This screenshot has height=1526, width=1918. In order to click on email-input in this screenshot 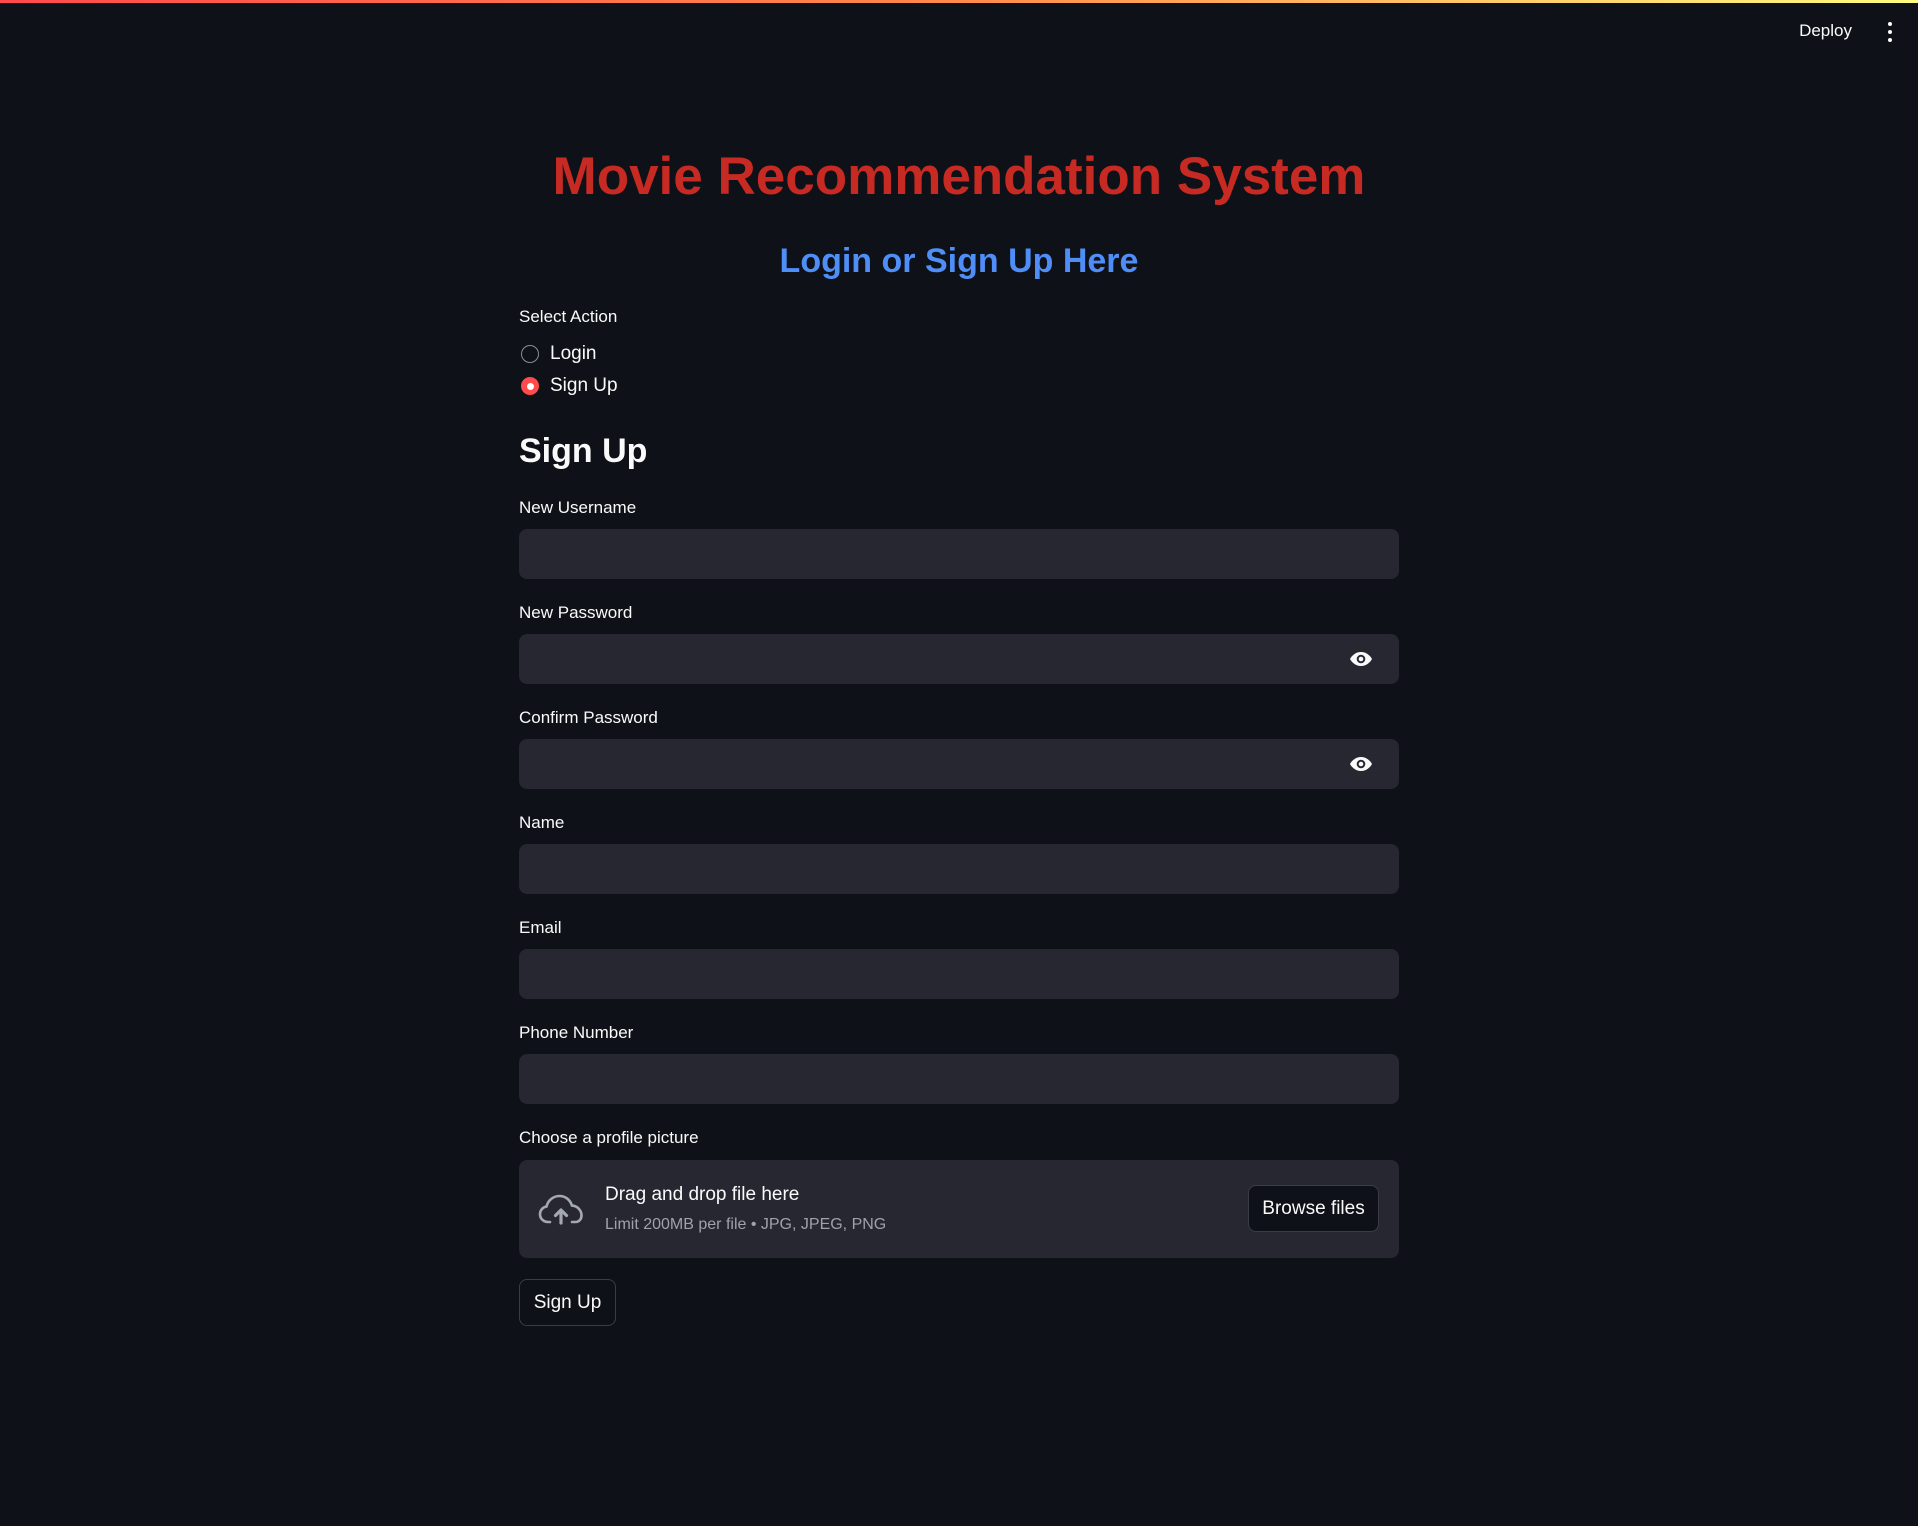, I will do `click(959, 974)`.